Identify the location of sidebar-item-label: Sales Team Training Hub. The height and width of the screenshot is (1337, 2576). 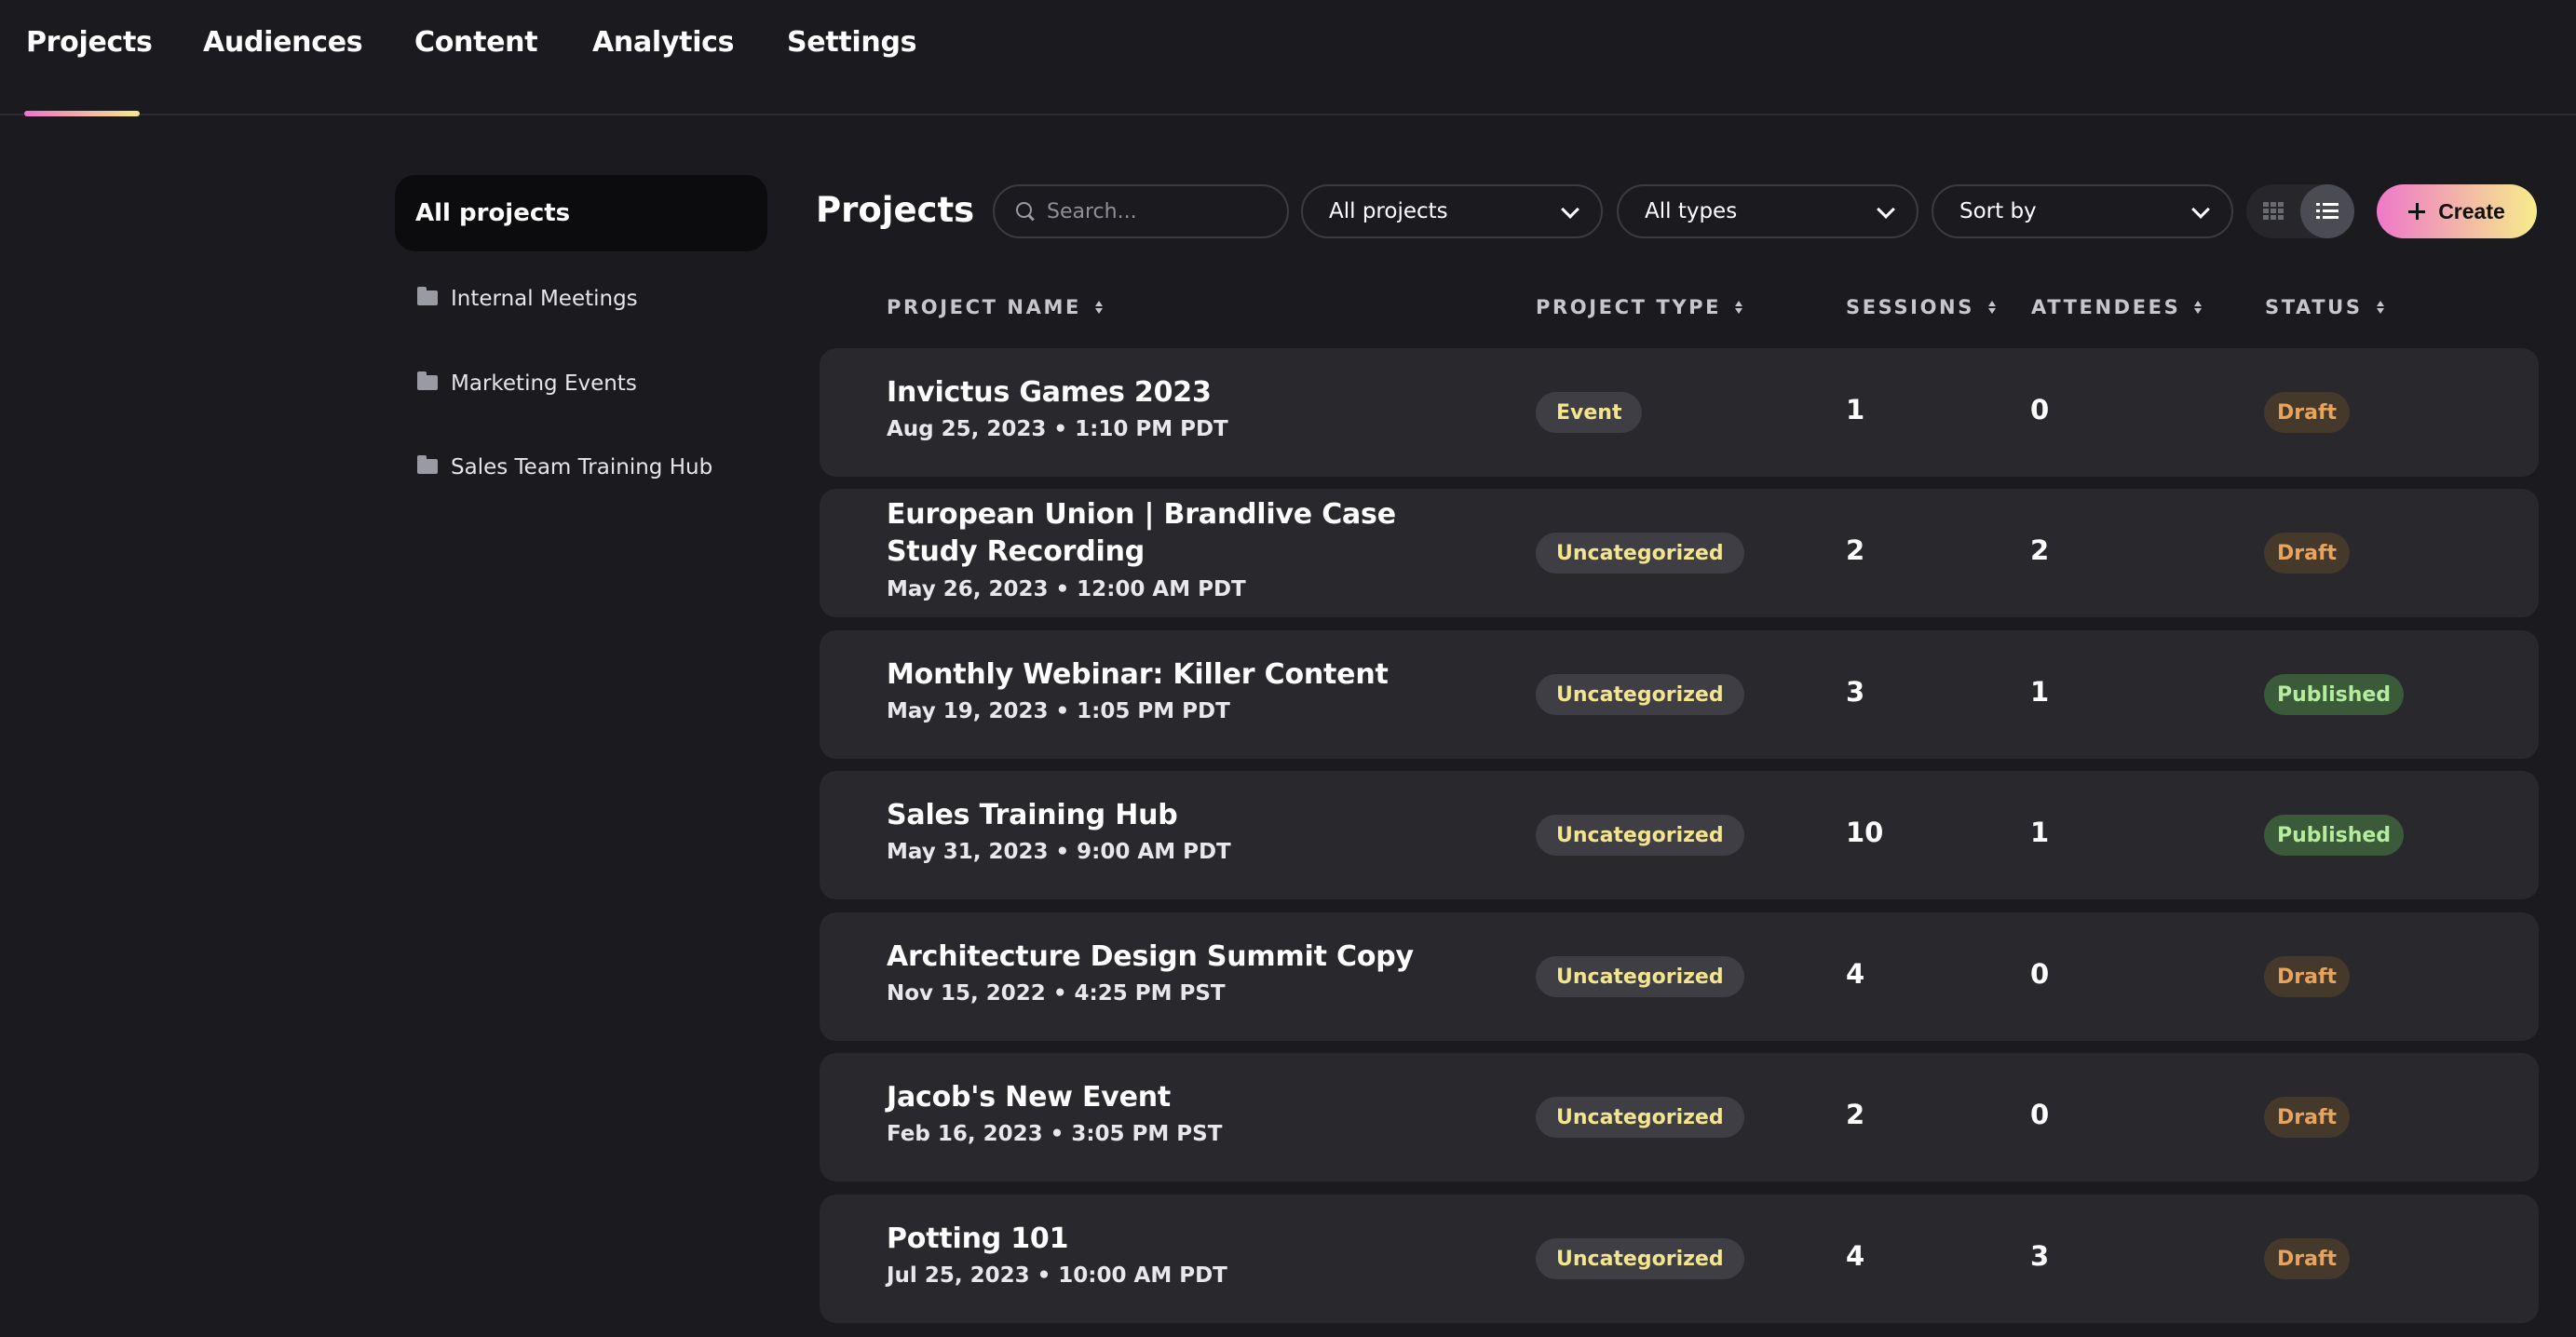
(582, 467).